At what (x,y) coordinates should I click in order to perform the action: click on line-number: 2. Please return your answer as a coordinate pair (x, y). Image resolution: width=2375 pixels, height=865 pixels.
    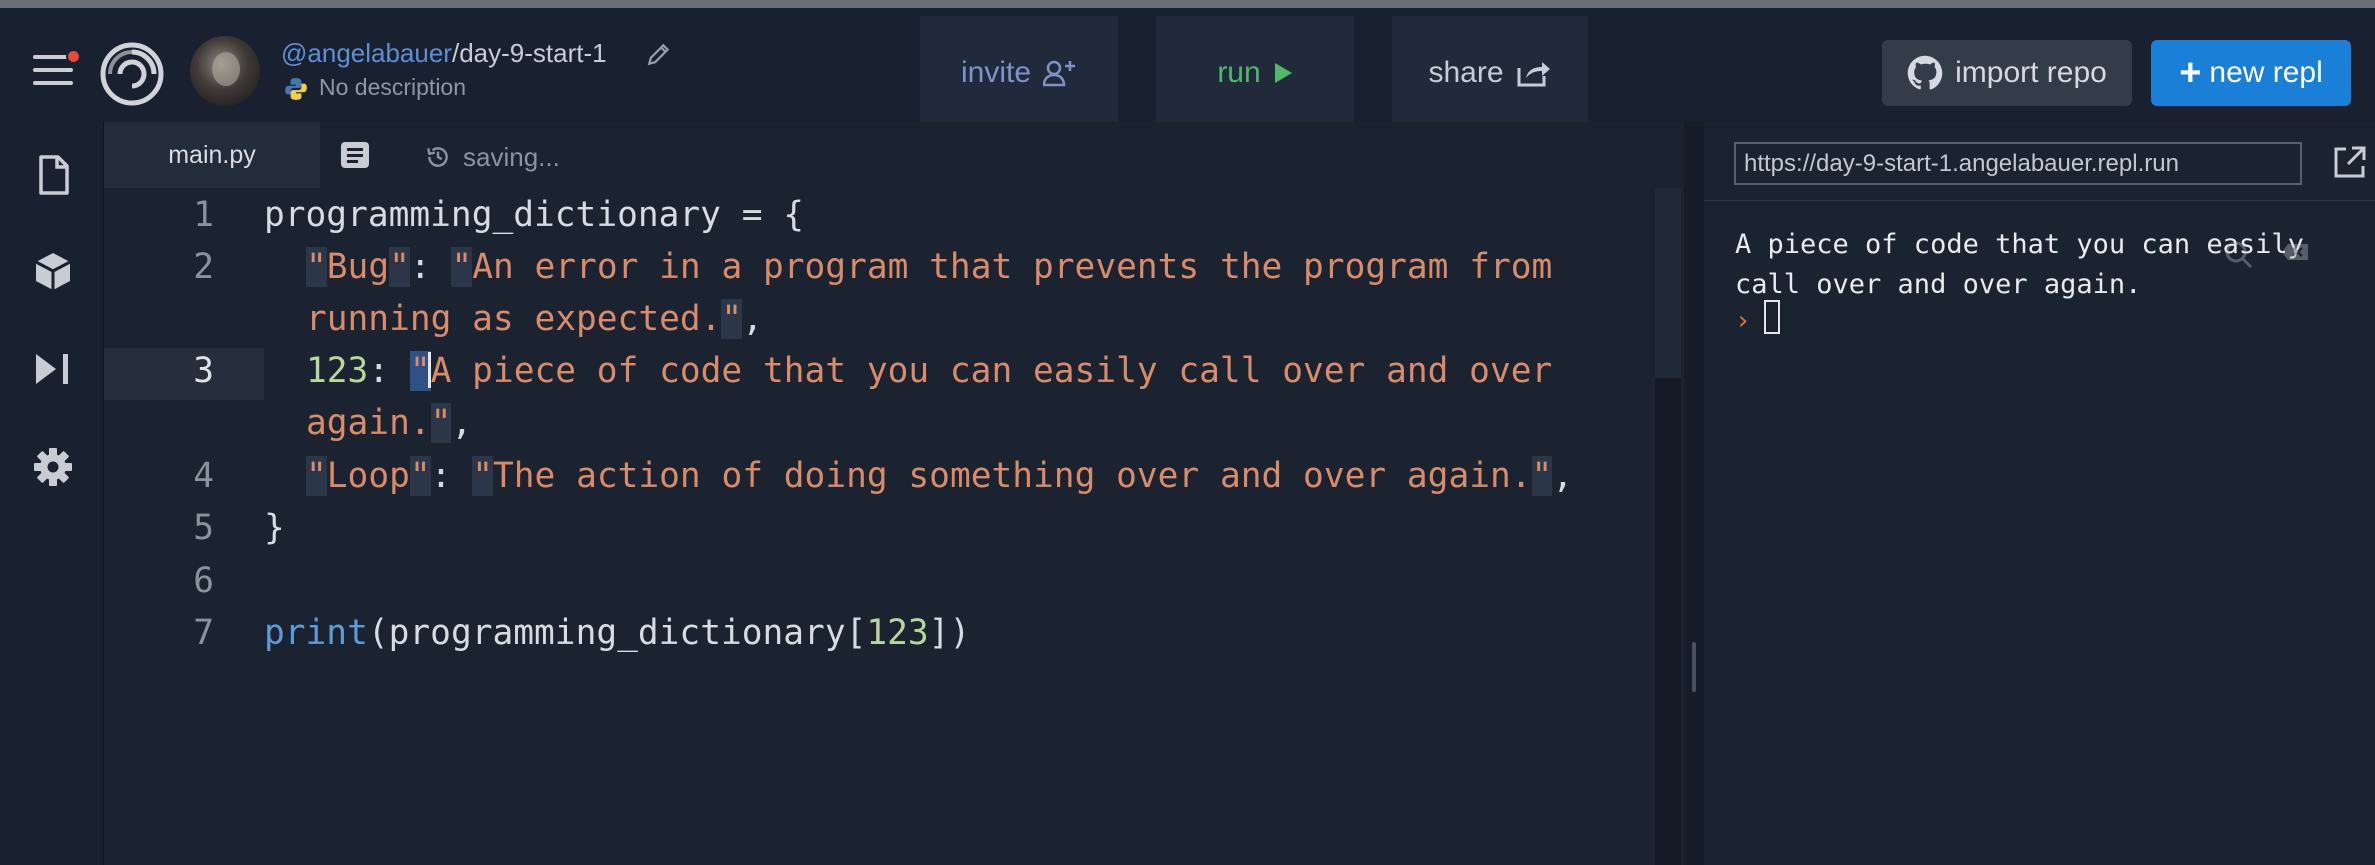
    Looking at the image, I should click on (203, 267).